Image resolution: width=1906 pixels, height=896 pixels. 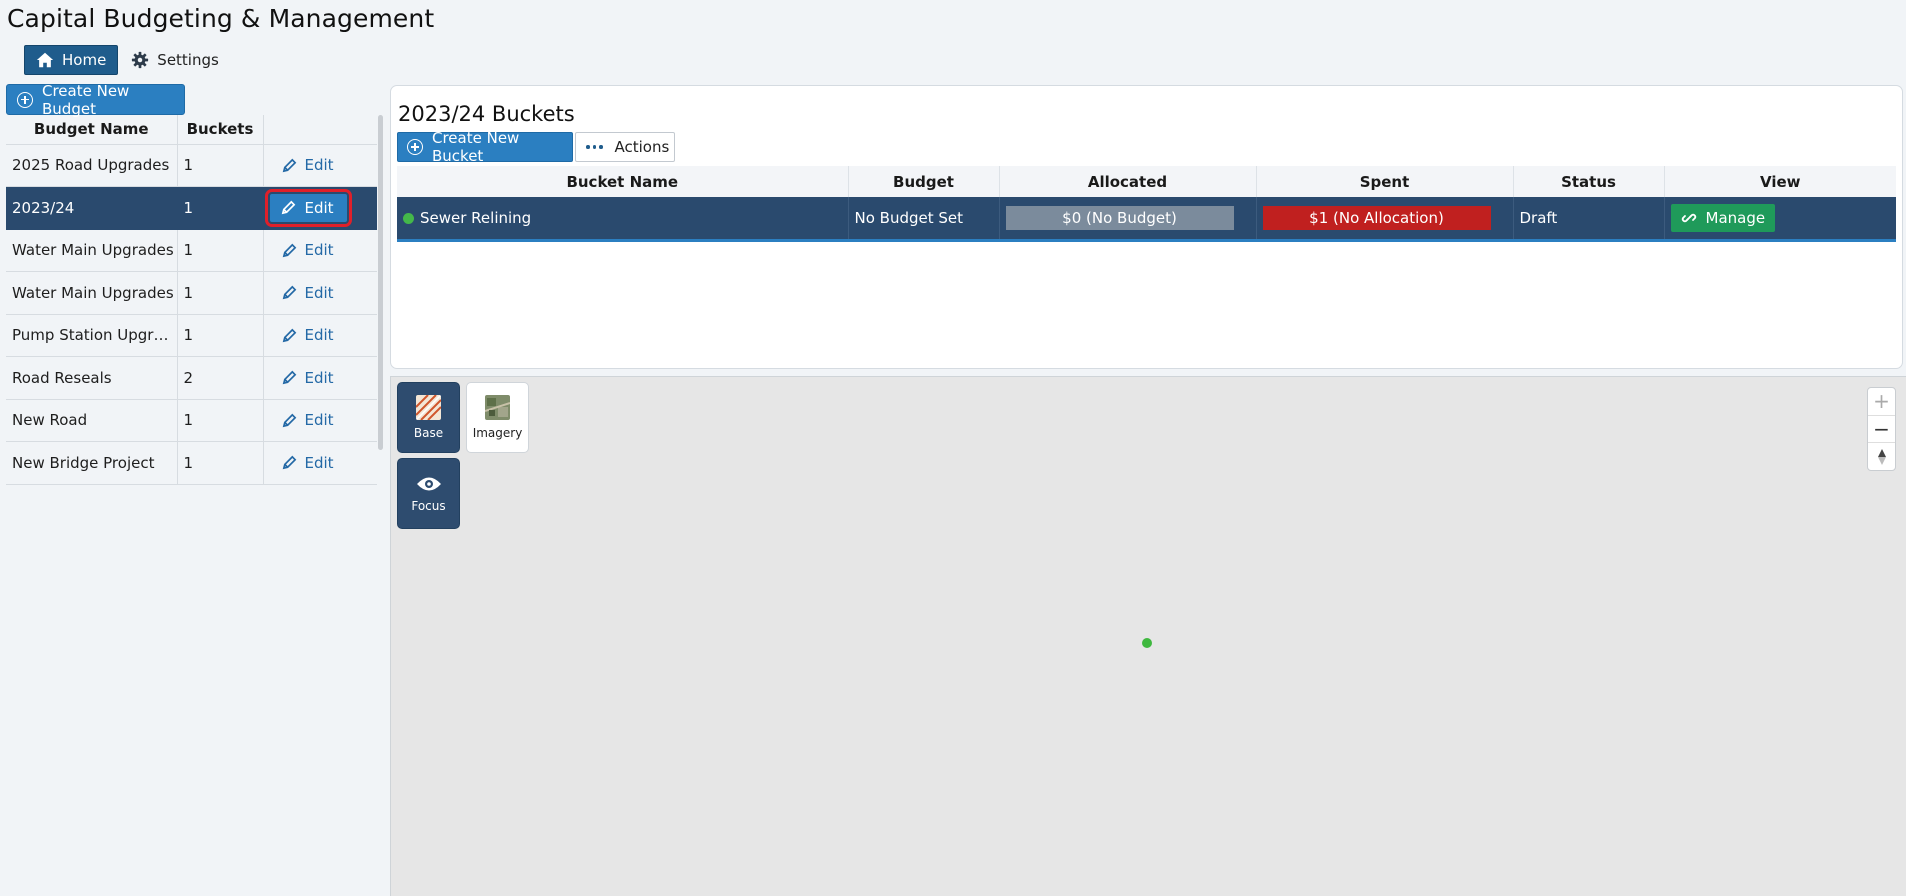 What do you see at coordinates (92, 208) in the screenshot?
I see `budget-name: 2023/24` at bounding box center [92, 208].